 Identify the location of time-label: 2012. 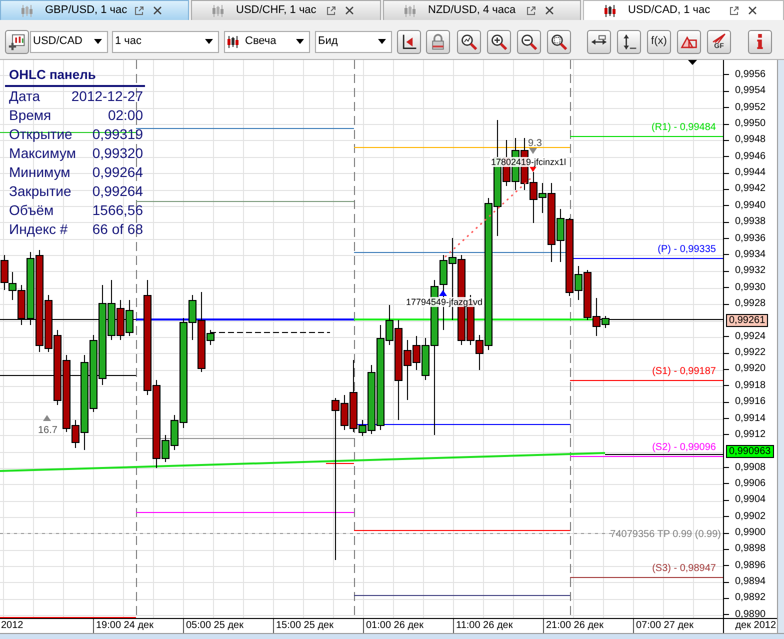
(12, 625).